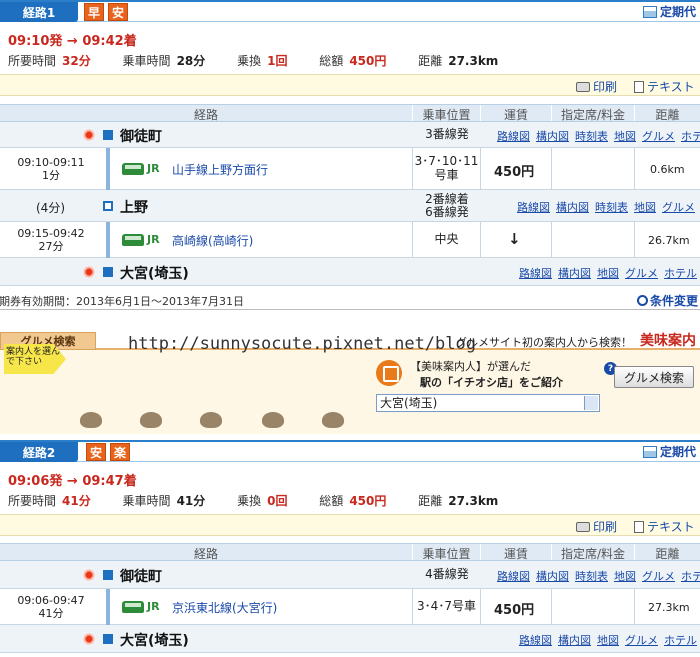 The width and height of the screenshot is (700, 657). Describe the element at coordinates (544, 342) in the screenshot. I see `gourmet-description: グルメサイト初の案内人から検索！` at that location.